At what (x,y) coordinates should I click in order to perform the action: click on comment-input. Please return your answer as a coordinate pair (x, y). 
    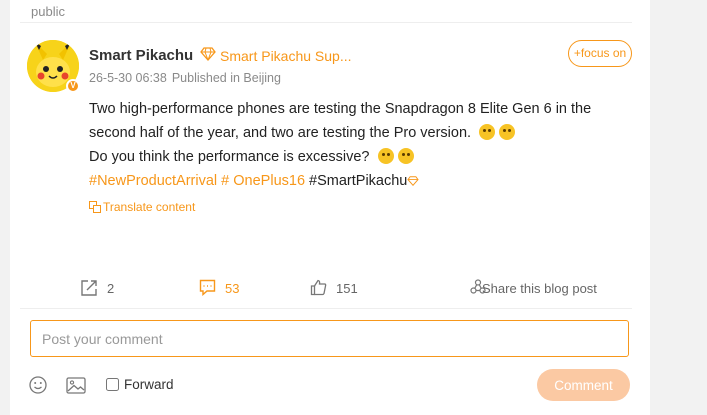
    Looking at the image, I should click on (329, 338).